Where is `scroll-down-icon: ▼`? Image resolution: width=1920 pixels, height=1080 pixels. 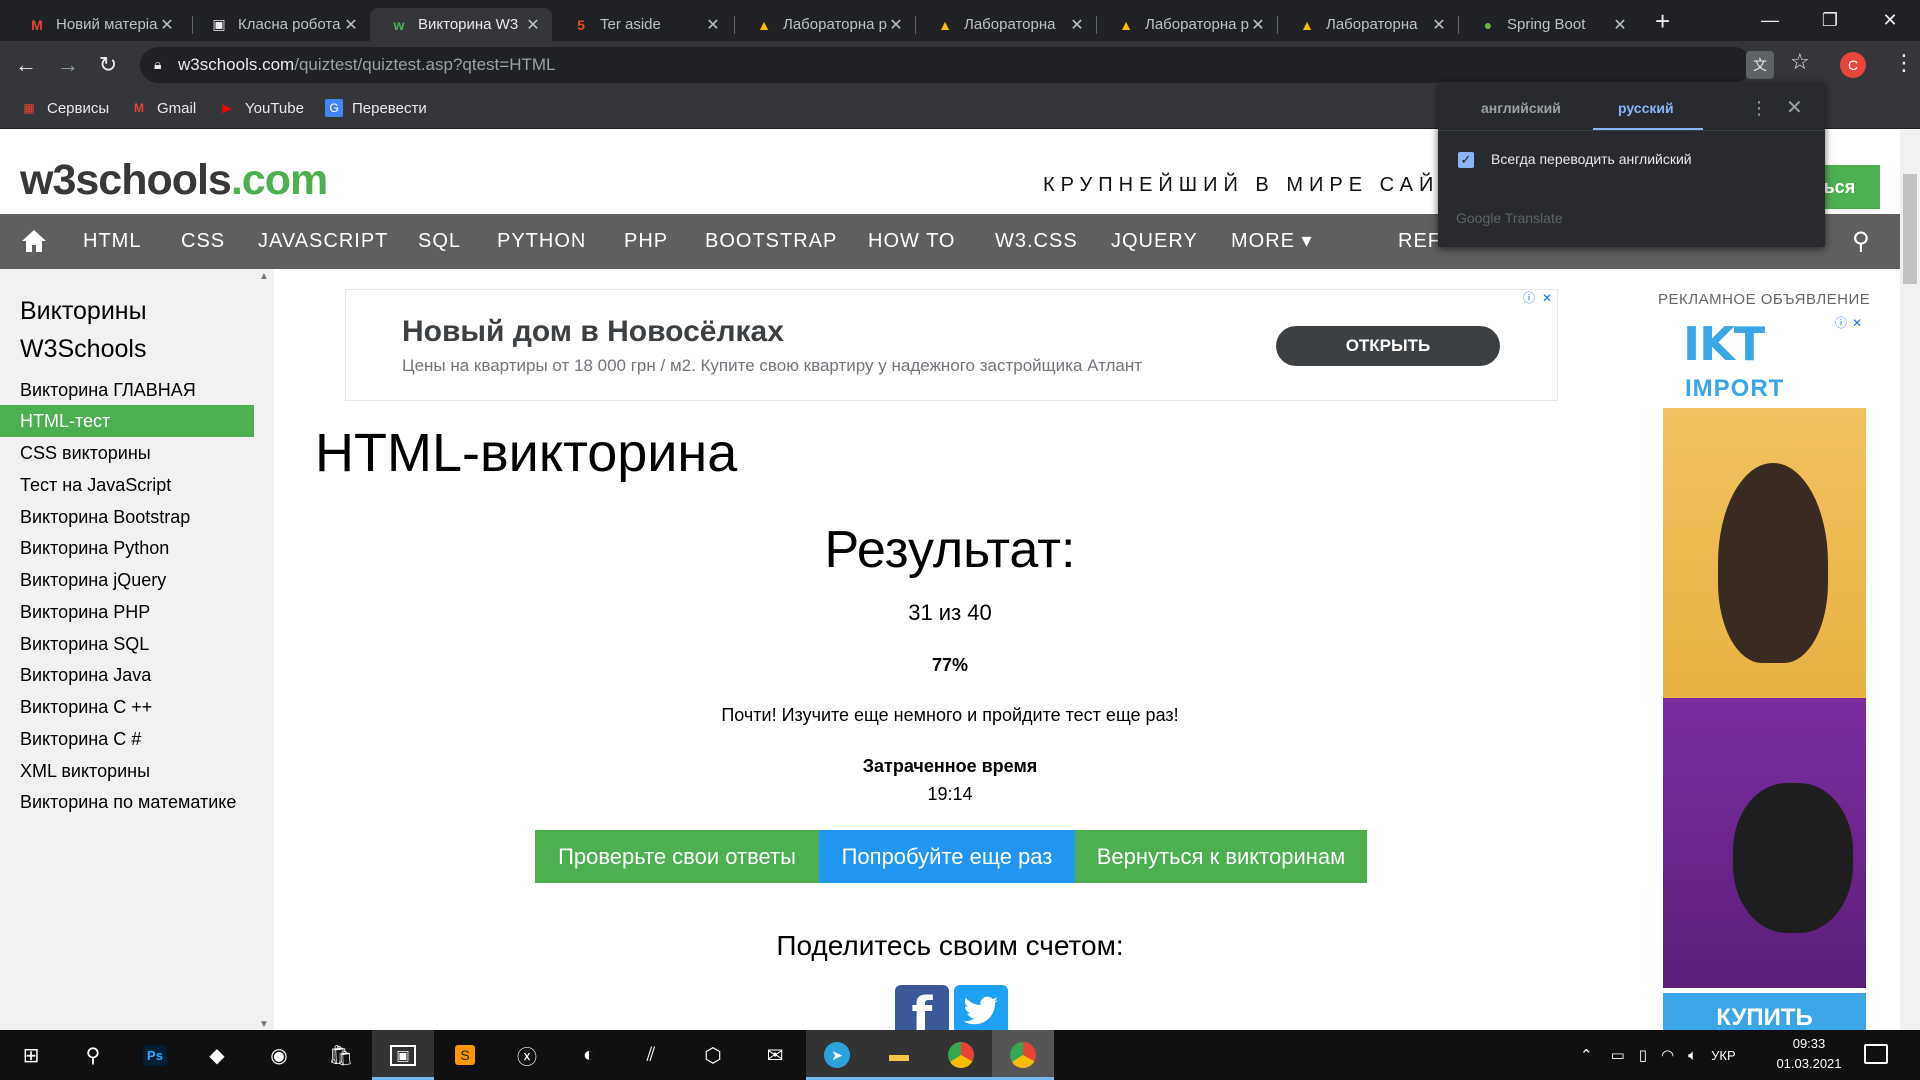 scroll-down-icon: ▼ is located at coordinates (264, 1024).